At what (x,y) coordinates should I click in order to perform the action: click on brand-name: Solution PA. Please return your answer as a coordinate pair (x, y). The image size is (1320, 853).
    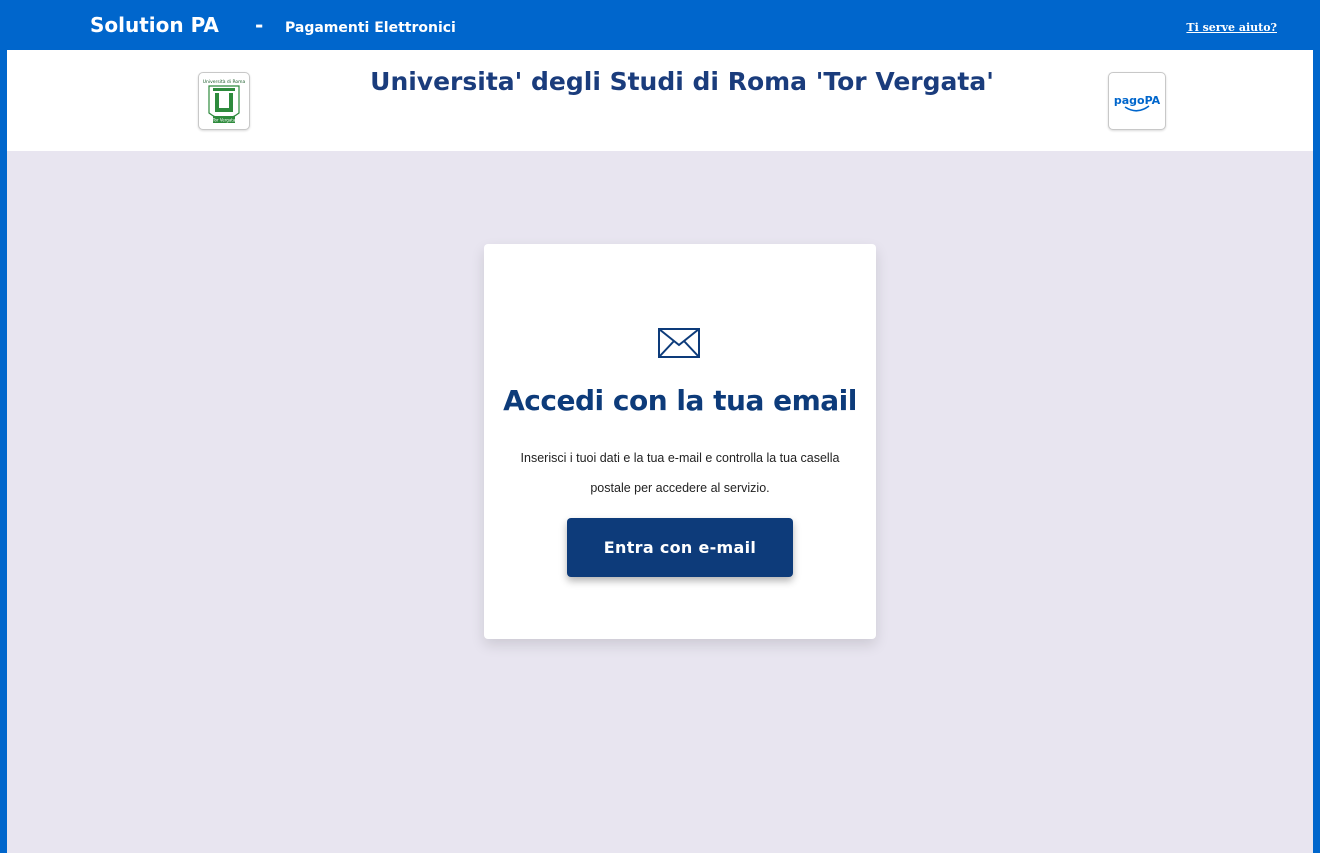
    Looking at the image, I should click on (154, 25).